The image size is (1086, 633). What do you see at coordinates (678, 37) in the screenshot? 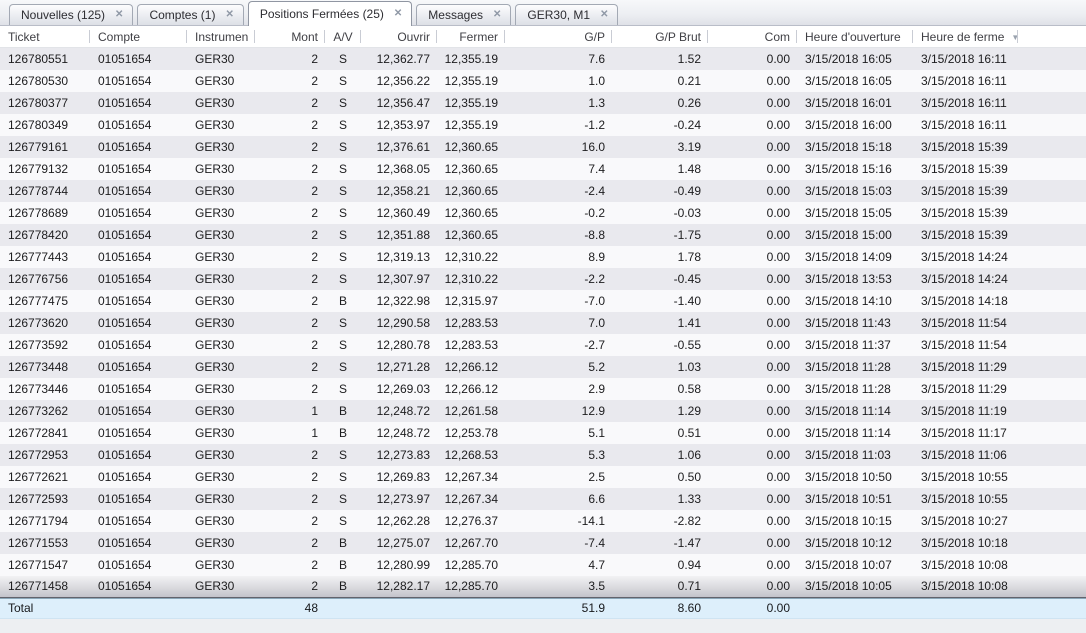
I see `column-header-label: G/P Brut` at bounding box center [678, 37].